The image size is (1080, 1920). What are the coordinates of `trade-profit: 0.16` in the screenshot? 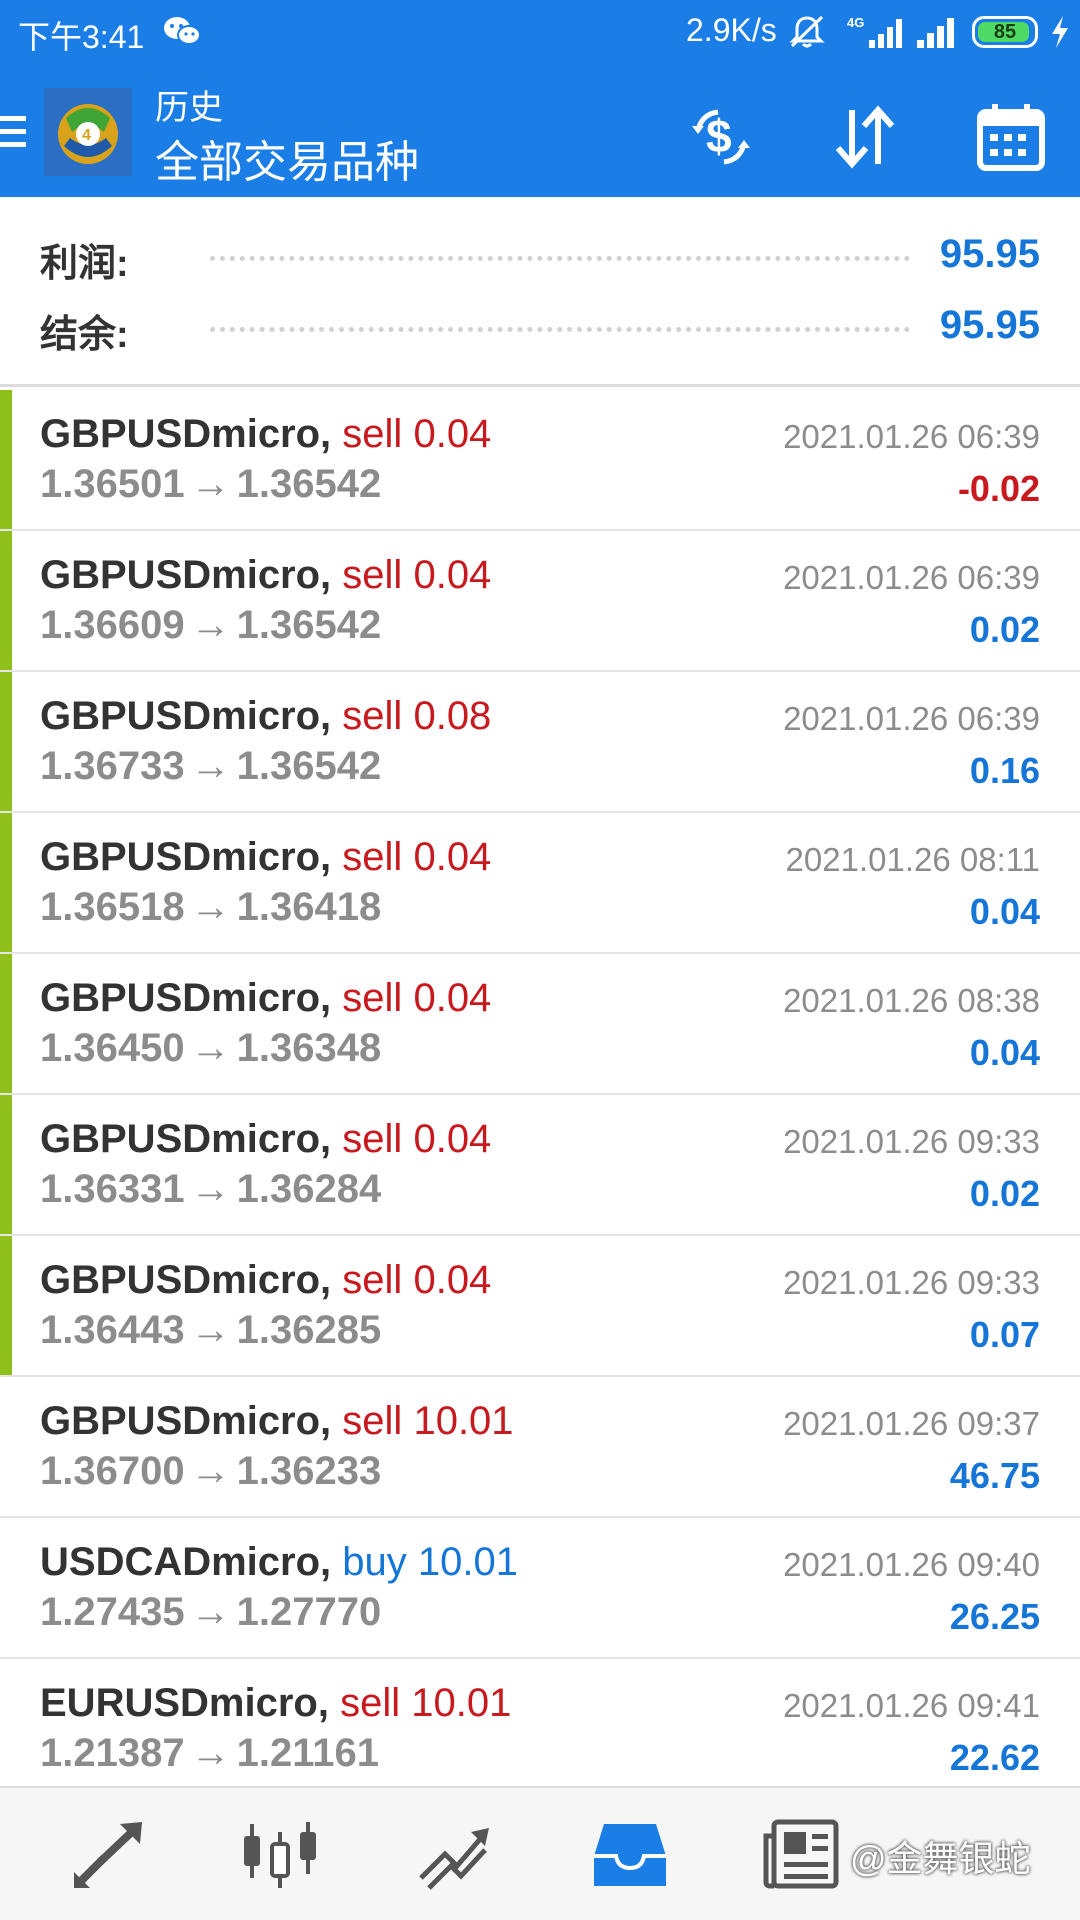 It's located at (1004, 770).